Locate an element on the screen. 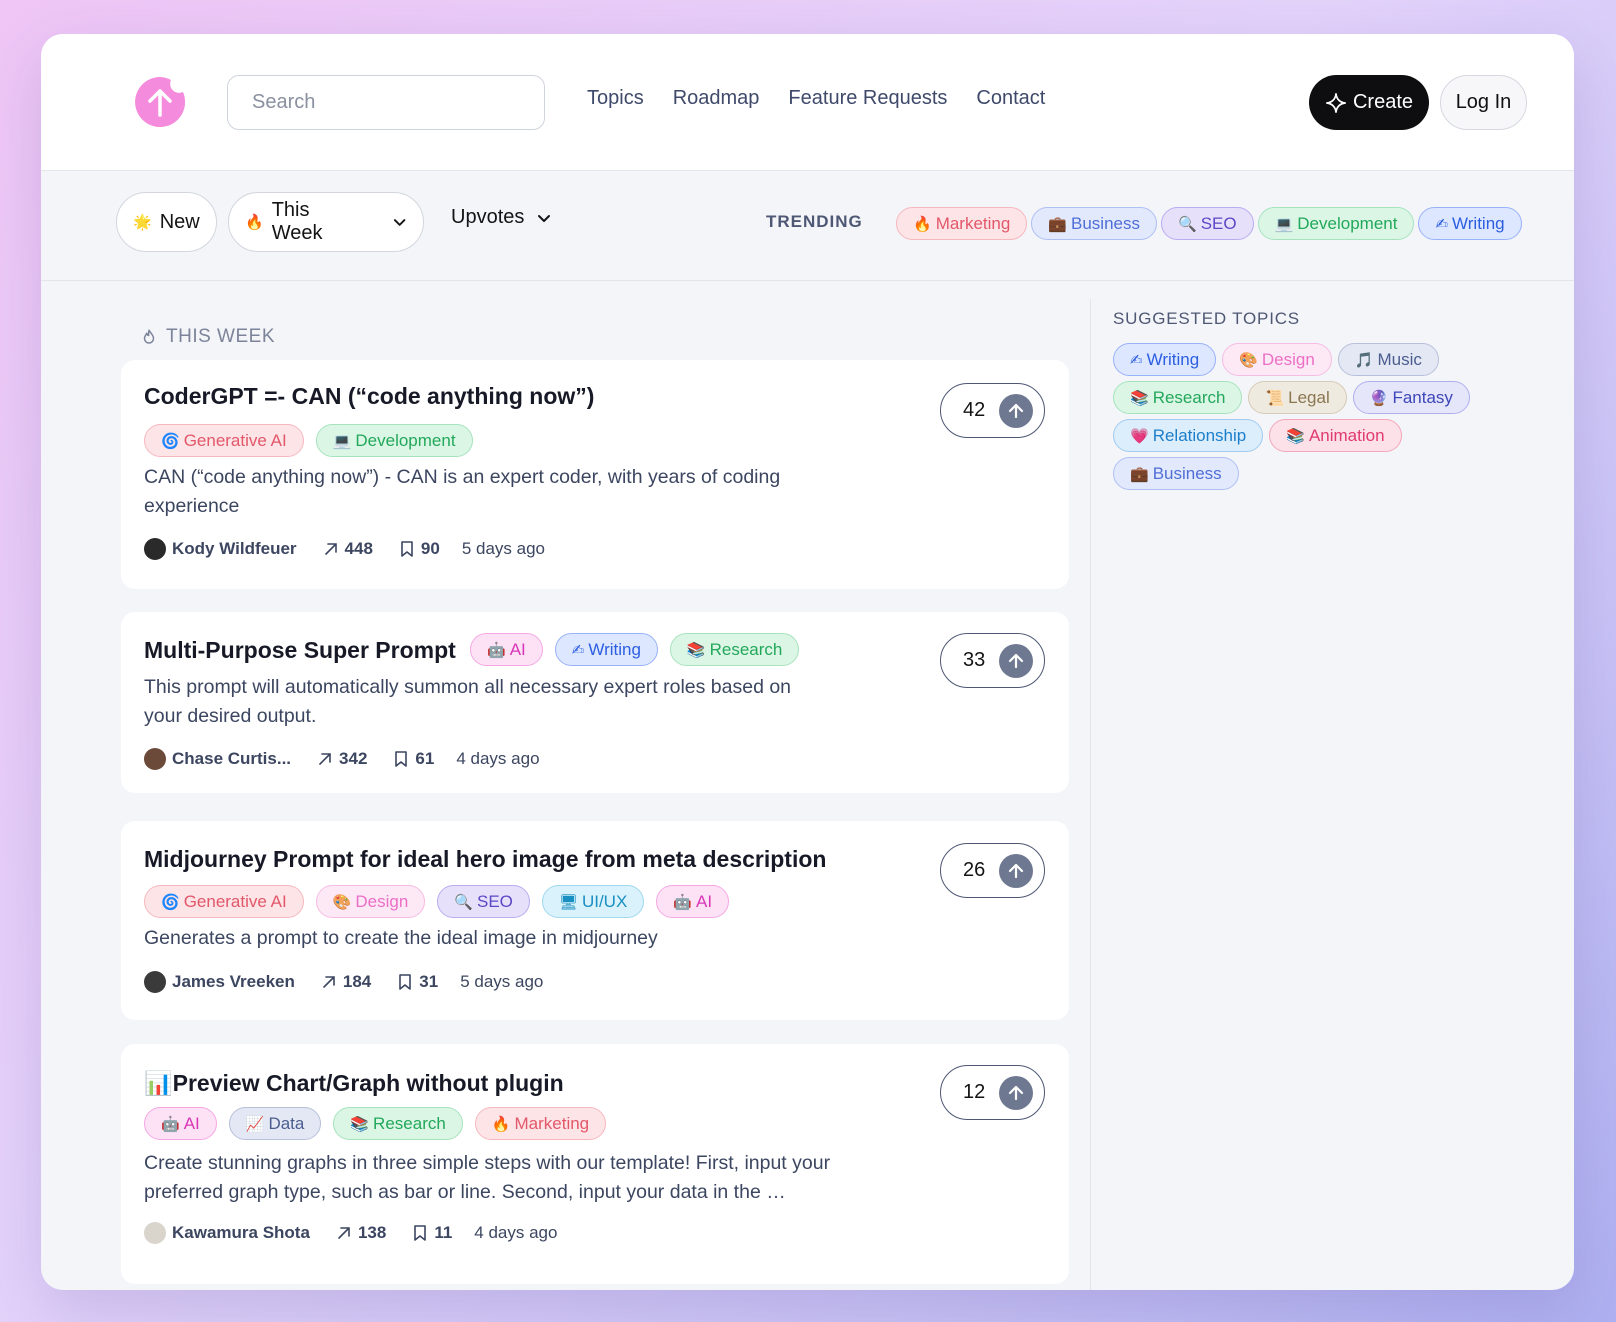 This screenshot has width=1616, height=1322. post-title: 📊Preview Chart/Graph without plugin is located at coordinates (354, 1083).